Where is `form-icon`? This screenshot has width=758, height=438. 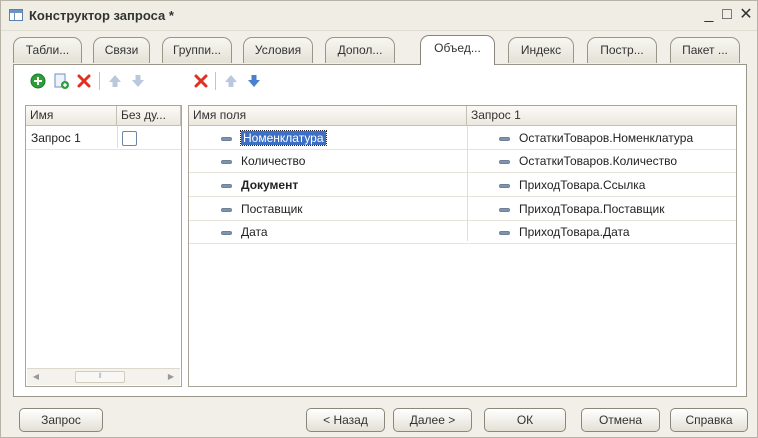
form-icon is located at coordinates (16, 15).